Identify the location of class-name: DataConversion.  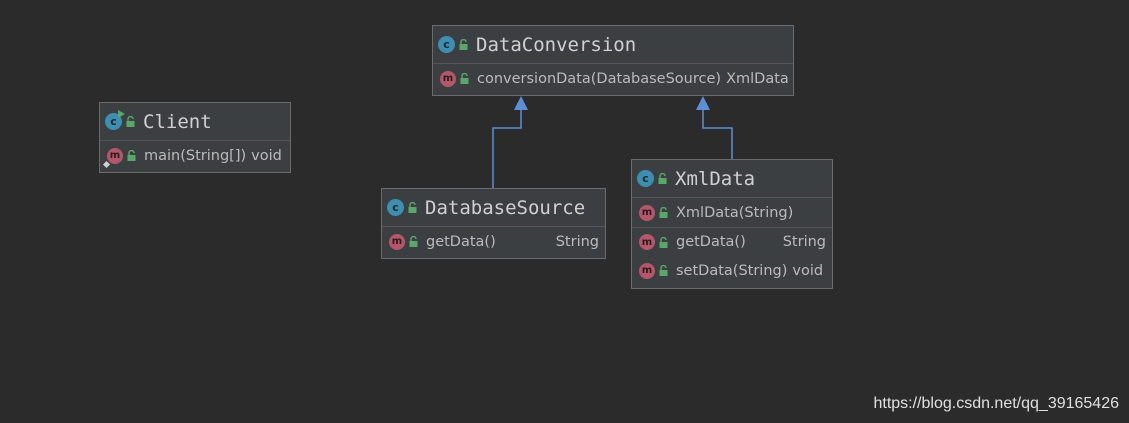
(556, 44).